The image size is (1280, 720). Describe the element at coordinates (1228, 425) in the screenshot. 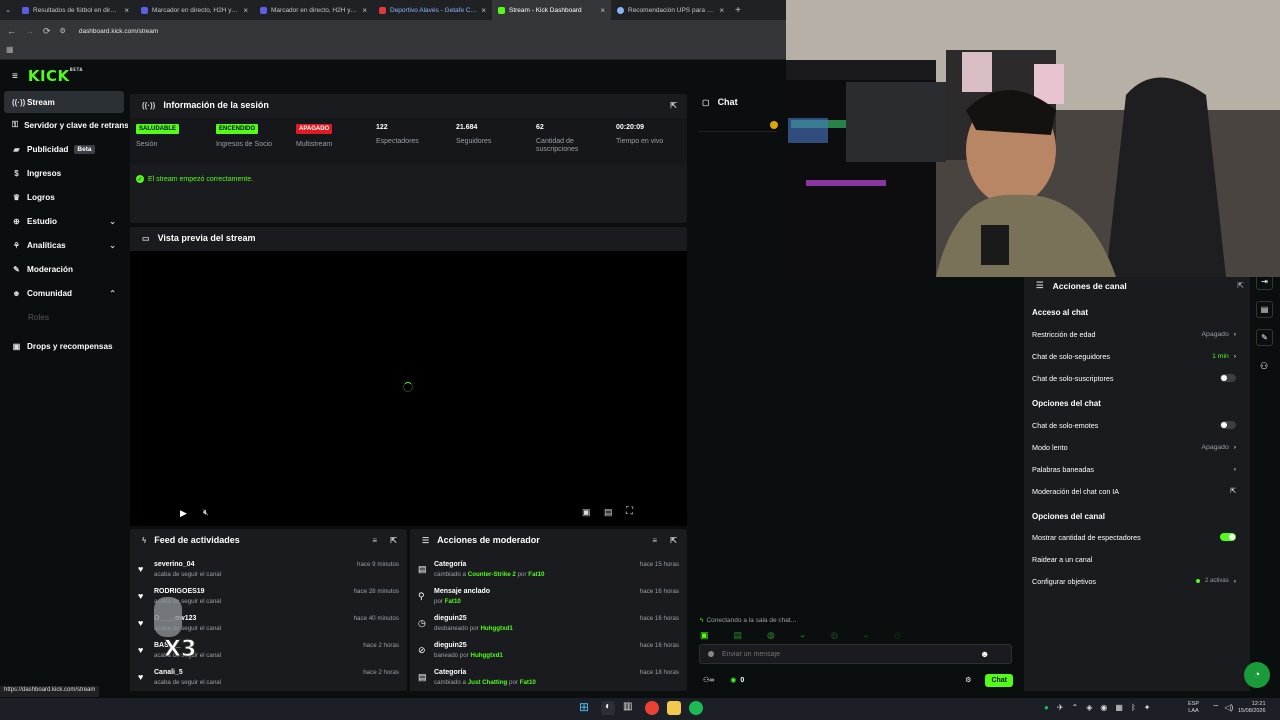

I see `emotes-only-toggle` at that location.